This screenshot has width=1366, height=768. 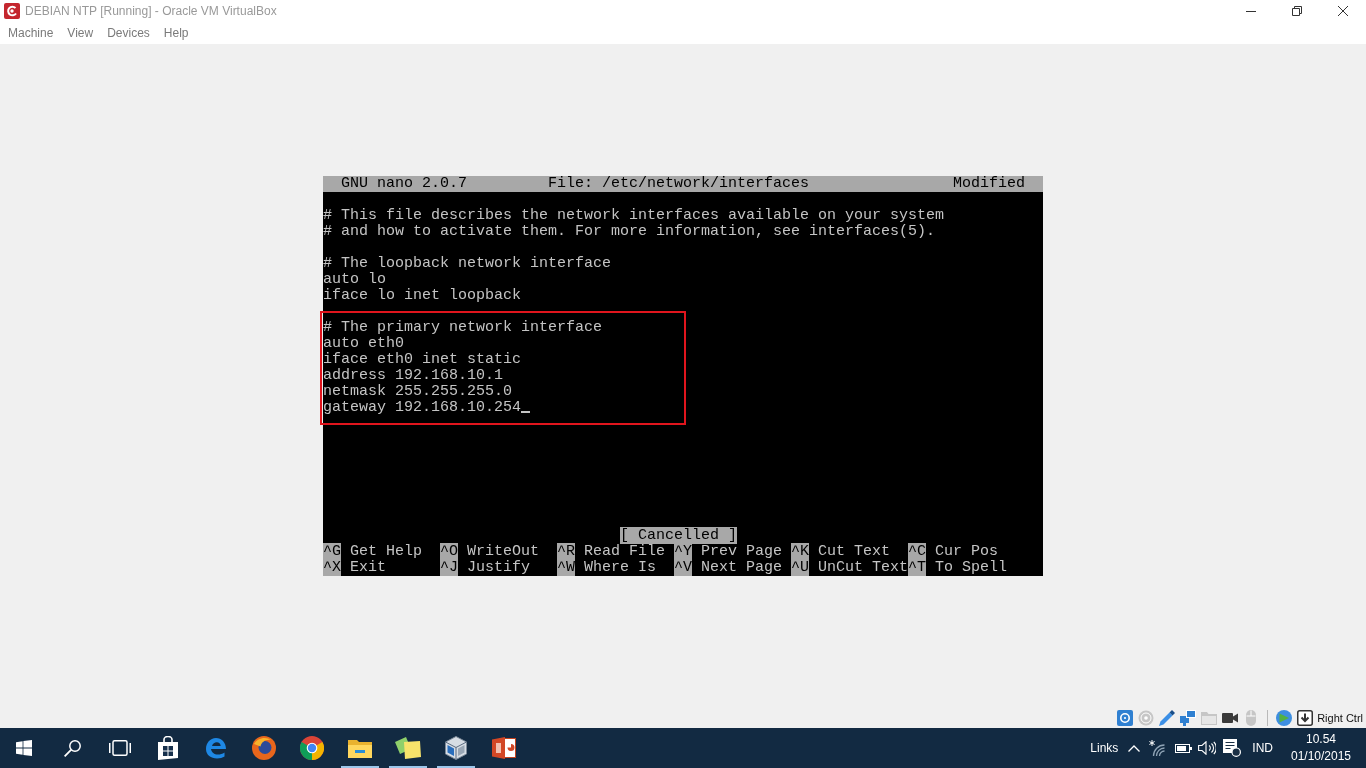 I want to click on code-line: iface lo inet loopback, so click(x=422, y=295).